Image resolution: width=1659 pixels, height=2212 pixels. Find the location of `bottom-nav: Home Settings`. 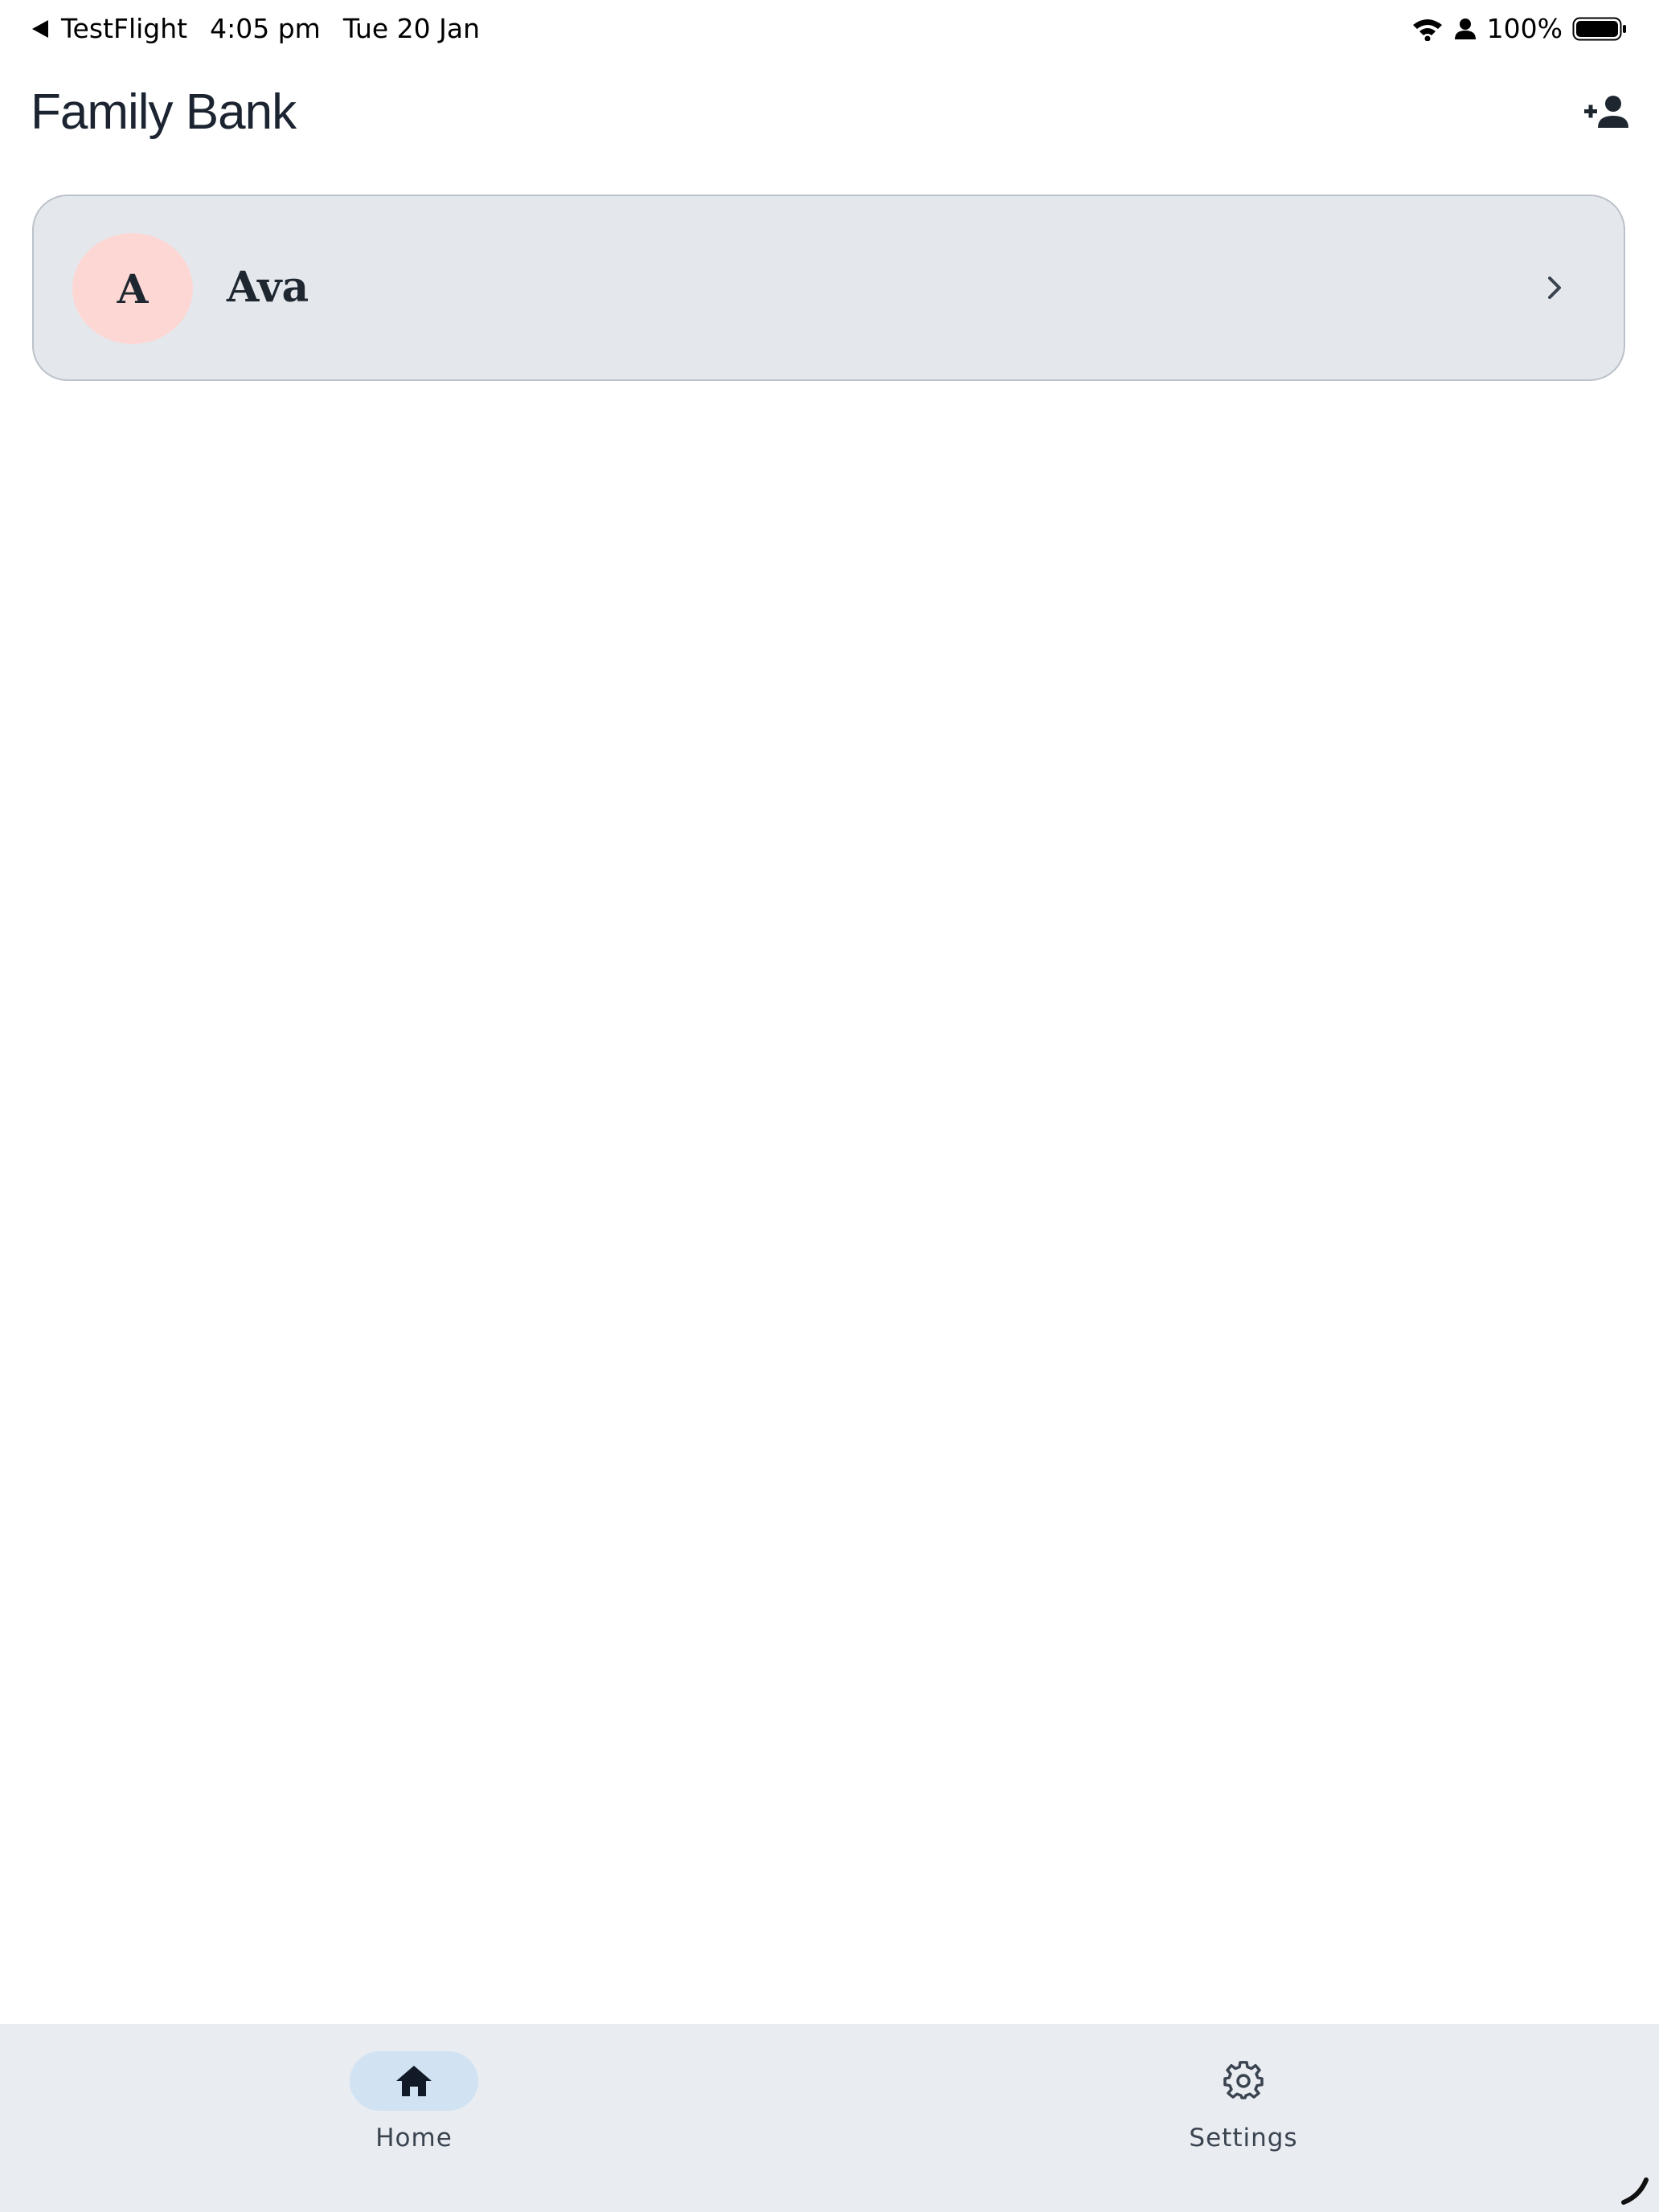

bottom-nav: Home Settings is located at coordinates (829, 2118).